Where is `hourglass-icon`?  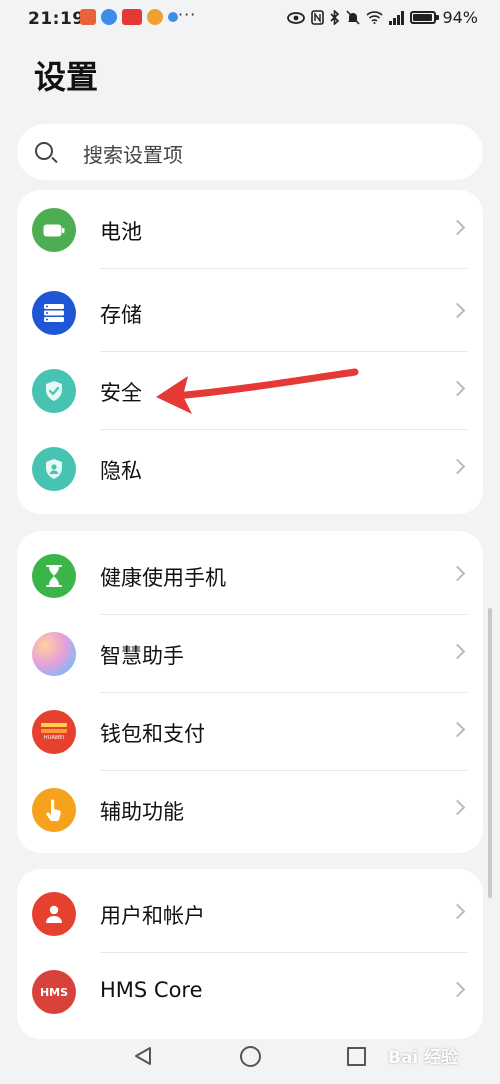
hourglass-icon is located at coordinates (54, 576).